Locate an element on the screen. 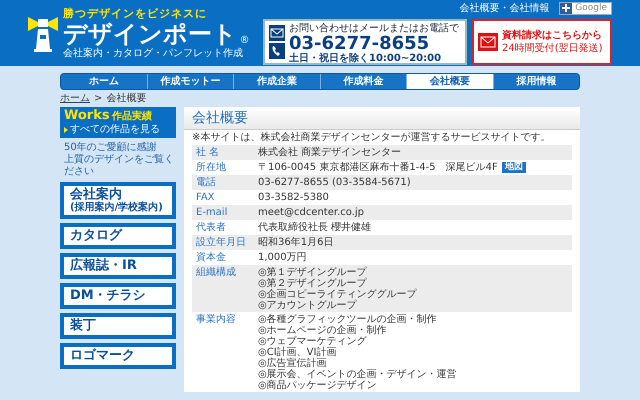 This screenshot has height=400, width=640. list-item: ◎第１デザイングループ is located at coordinates (313, 272).